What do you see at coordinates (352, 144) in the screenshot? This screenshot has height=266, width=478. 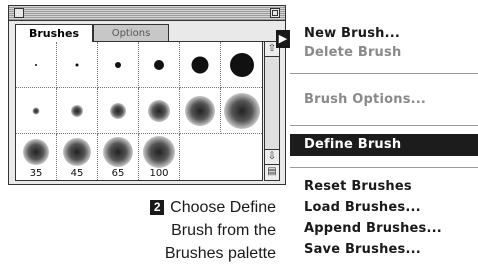 I see `menu-item-define-brush: Define Brush` at bounding box center [352, 144].